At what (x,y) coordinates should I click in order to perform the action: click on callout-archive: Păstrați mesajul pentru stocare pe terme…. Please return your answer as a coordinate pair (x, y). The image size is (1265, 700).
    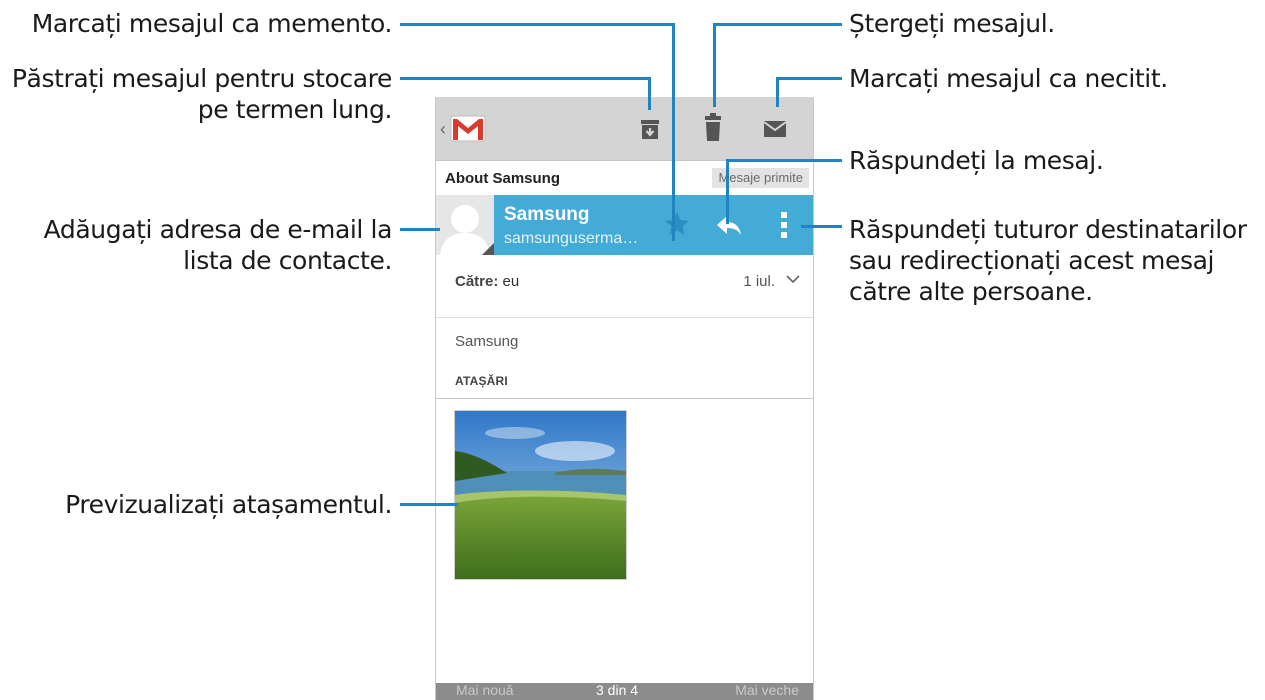
    Looking at the image, I should click on (202, 94).